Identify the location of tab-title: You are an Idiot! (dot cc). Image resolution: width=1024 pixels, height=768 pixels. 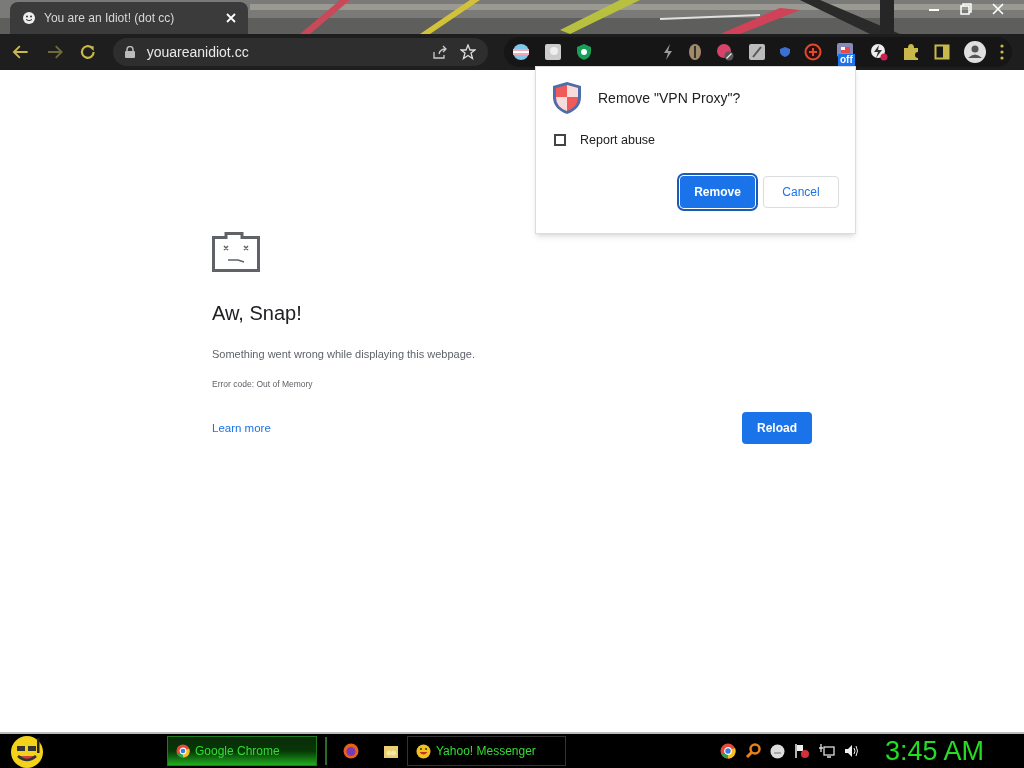
(110, 18).